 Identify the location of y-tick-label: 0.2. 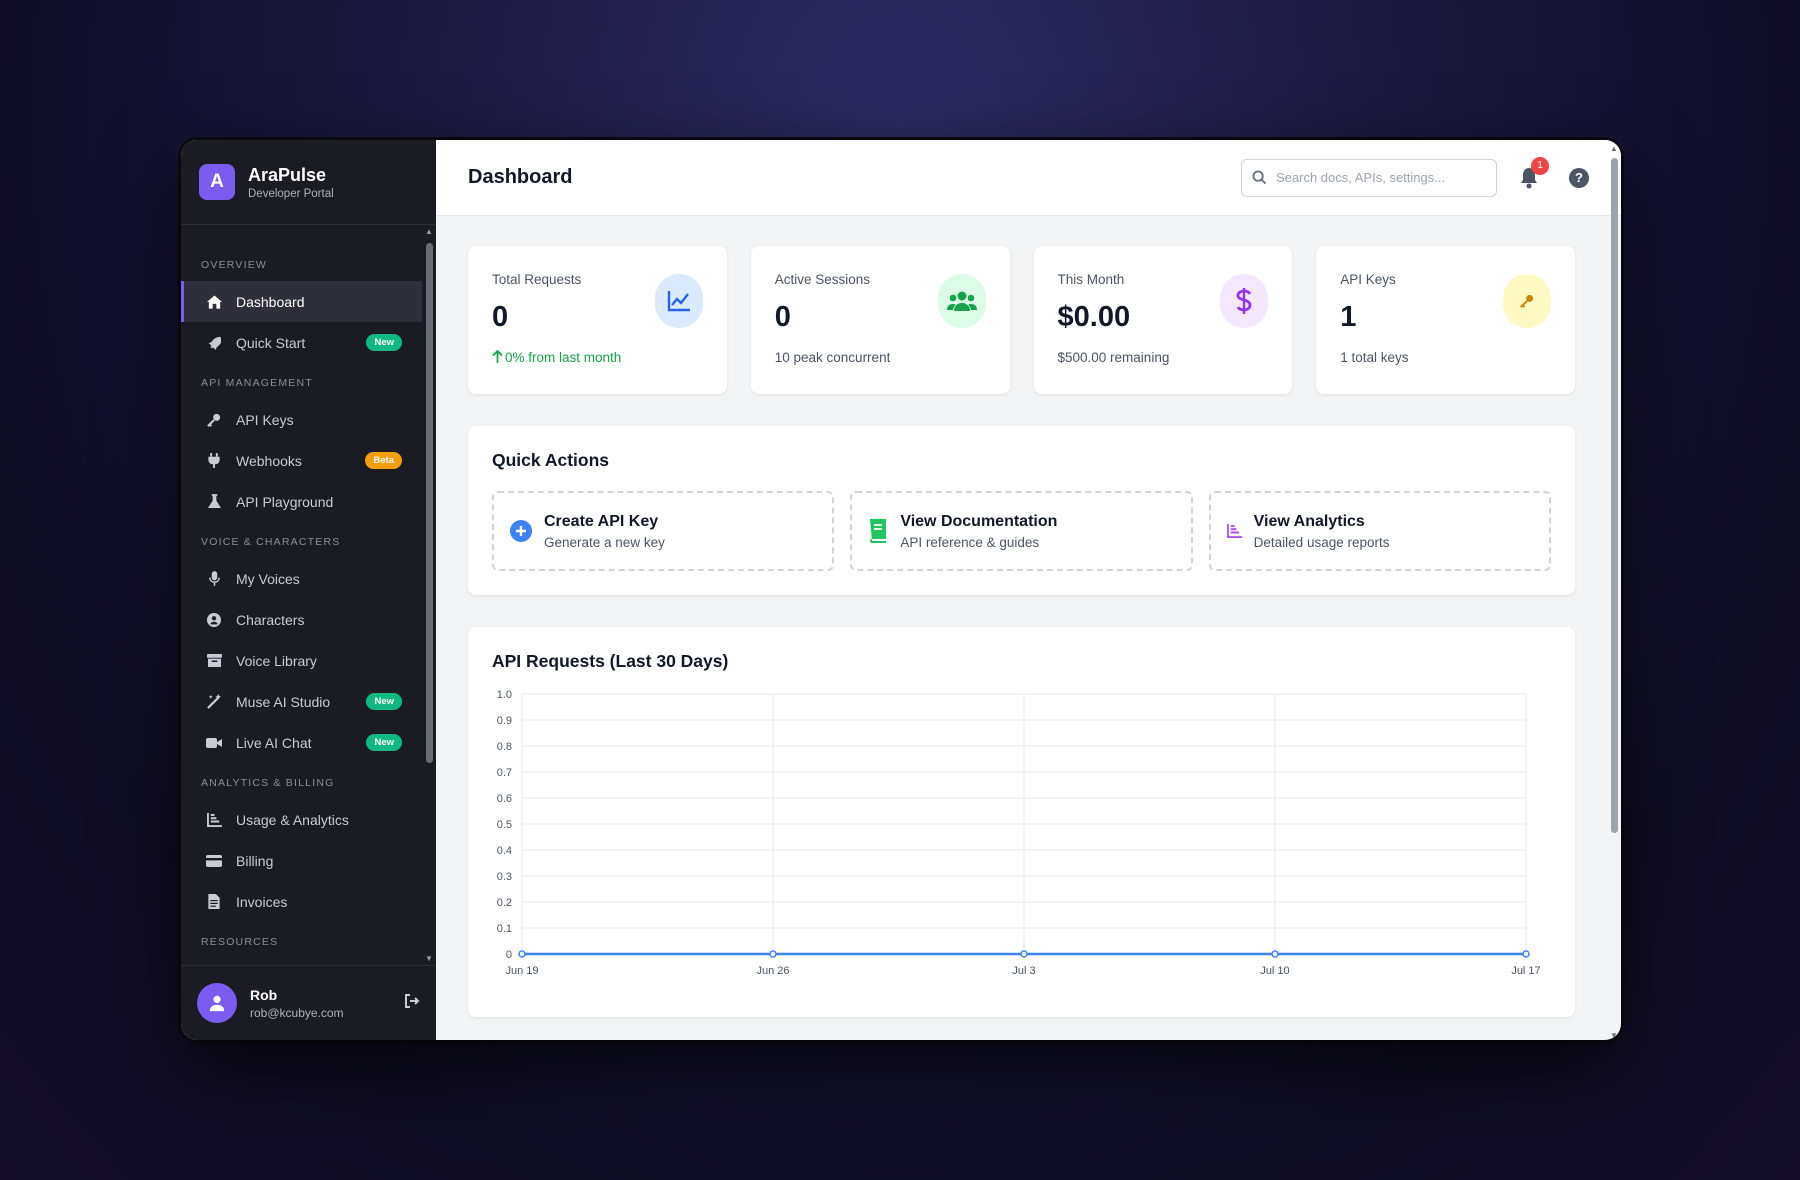
(504, 903).